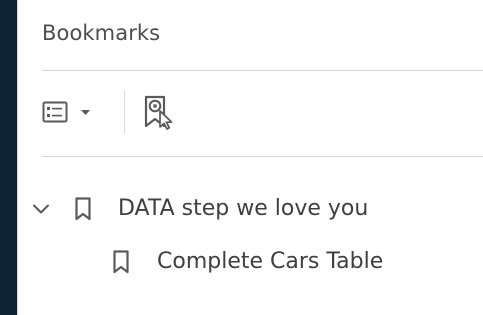  I want to click on chevron-down-icon, so click(41, 209).